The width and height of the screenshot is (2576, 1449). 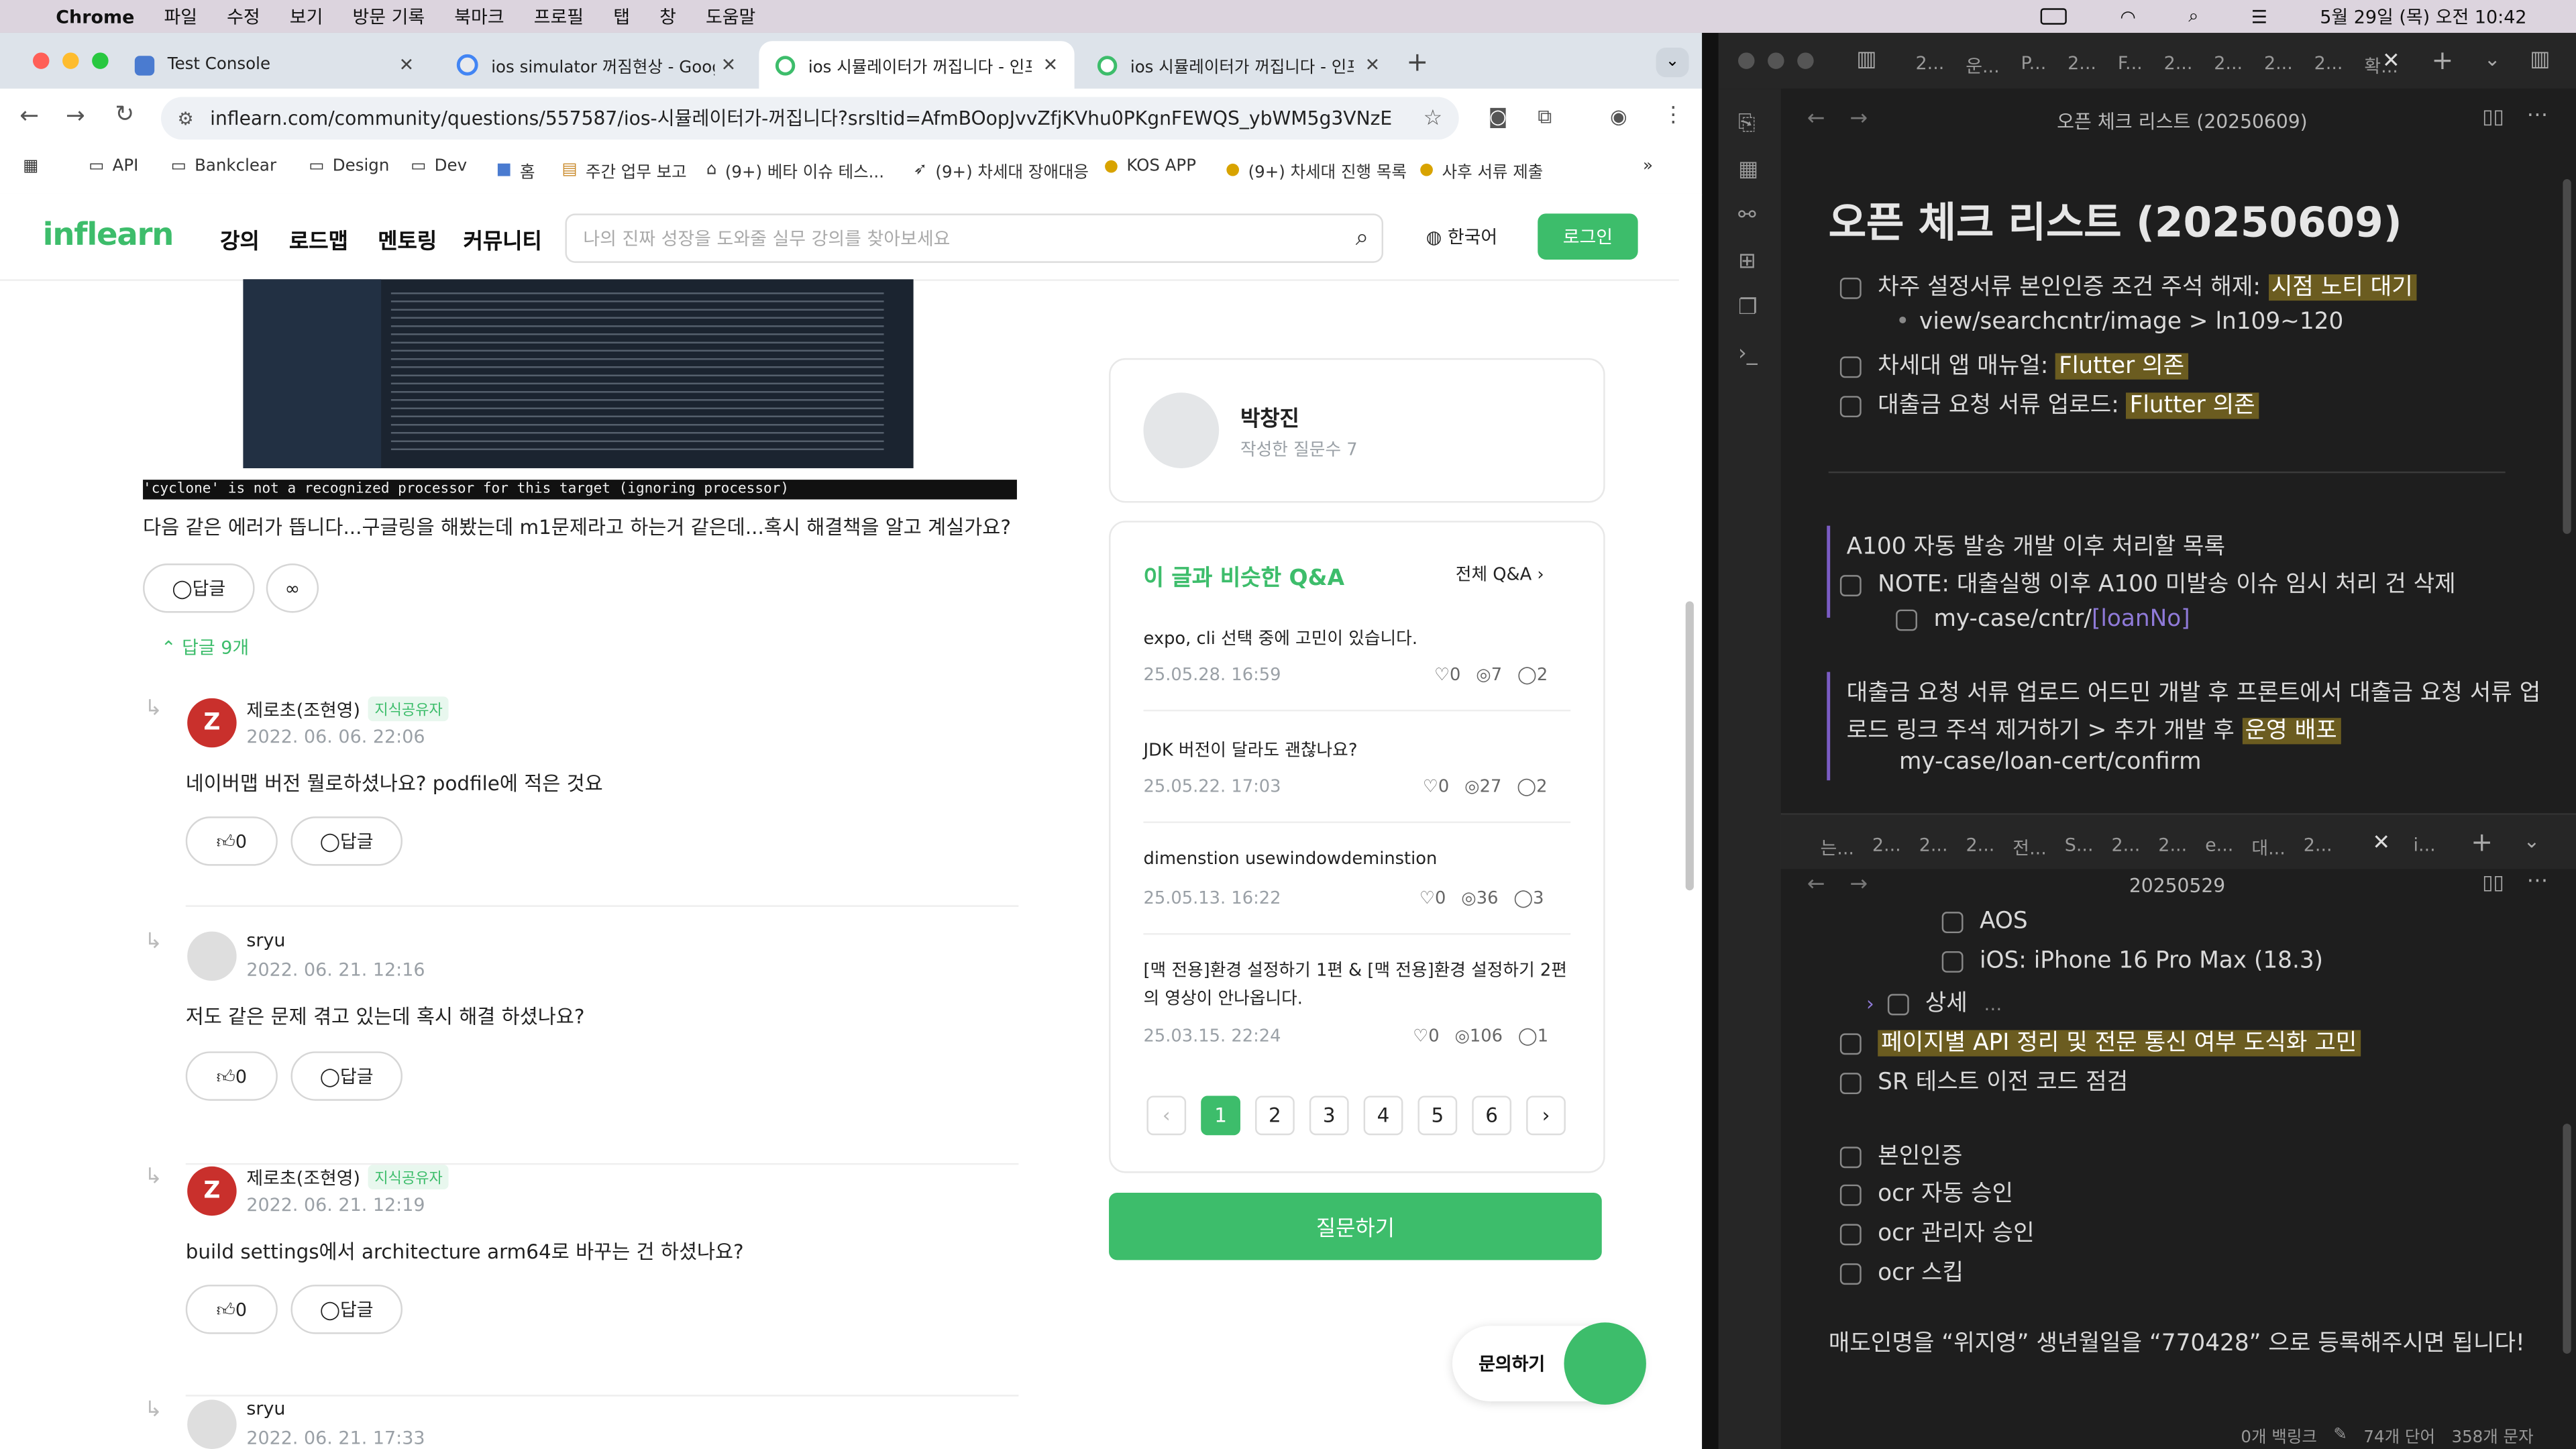 What do you see at coordinates (124, 115) in the screenshot?
I see `reload-icon: ↻` at bounding box center [124, 115].